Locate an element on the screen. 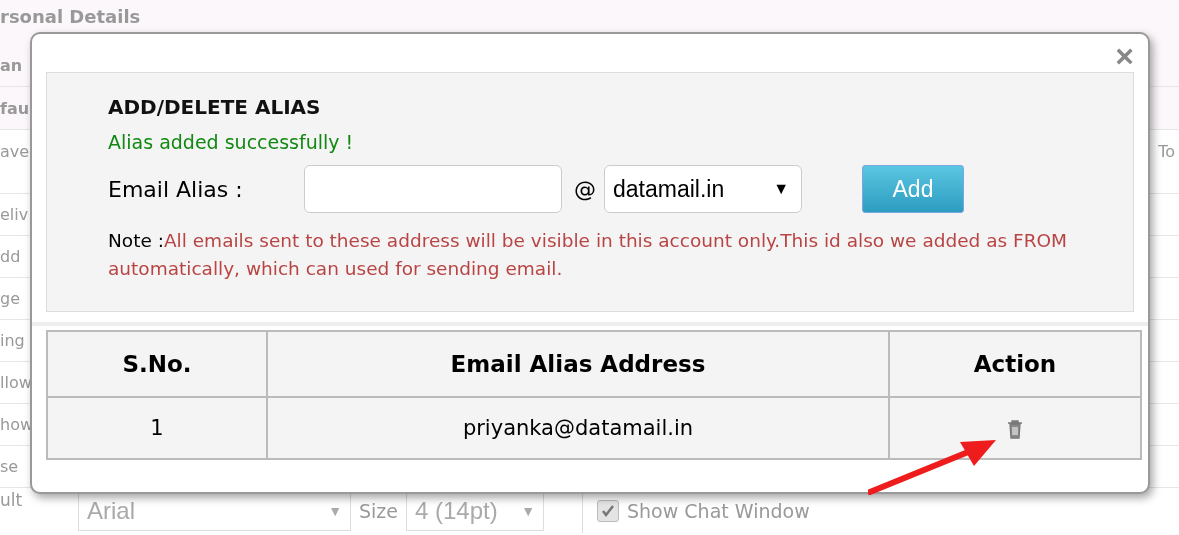 The image size is (1179, 535). setting-label: llow is located at coordinates (16, 382).